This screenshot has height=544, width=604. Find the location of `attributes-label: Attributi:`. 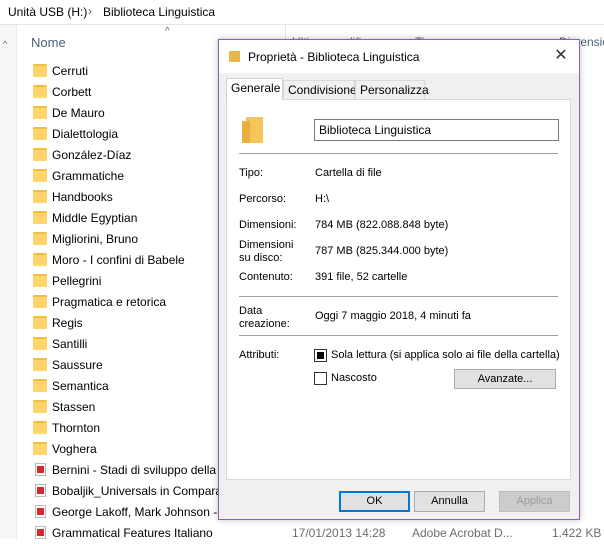

attributes-label: Attributi: is located at coordinates (259, 355).